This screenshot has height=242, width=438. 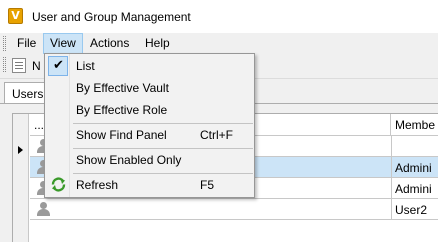 What do you see at coordinates (216, 135) in the screenshot?
I see `menu-item-shortcut: Ctrl+F` at bounding box center [216, 135].